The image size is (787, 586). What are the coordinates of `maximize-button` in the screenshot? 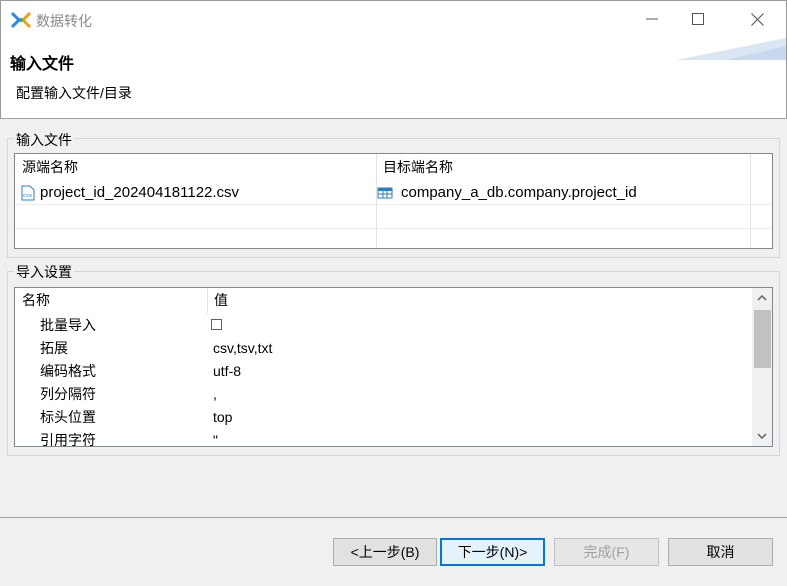 It's located at (698, 19).